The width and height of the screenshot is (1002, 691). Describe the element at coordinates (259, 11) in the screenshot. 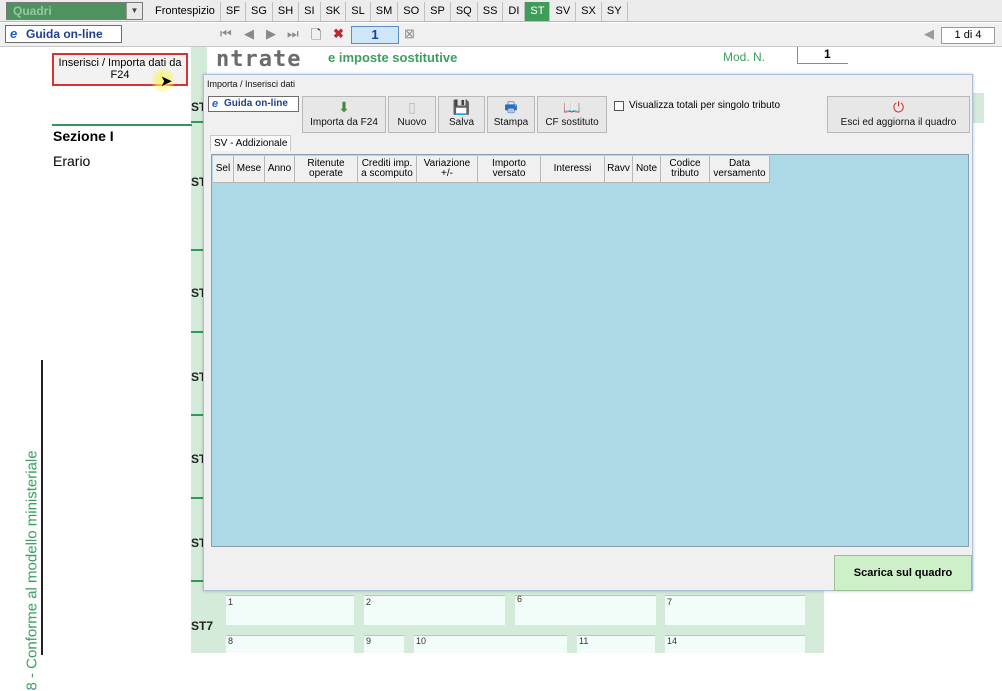

I see `tab-sg: SG` at that location.